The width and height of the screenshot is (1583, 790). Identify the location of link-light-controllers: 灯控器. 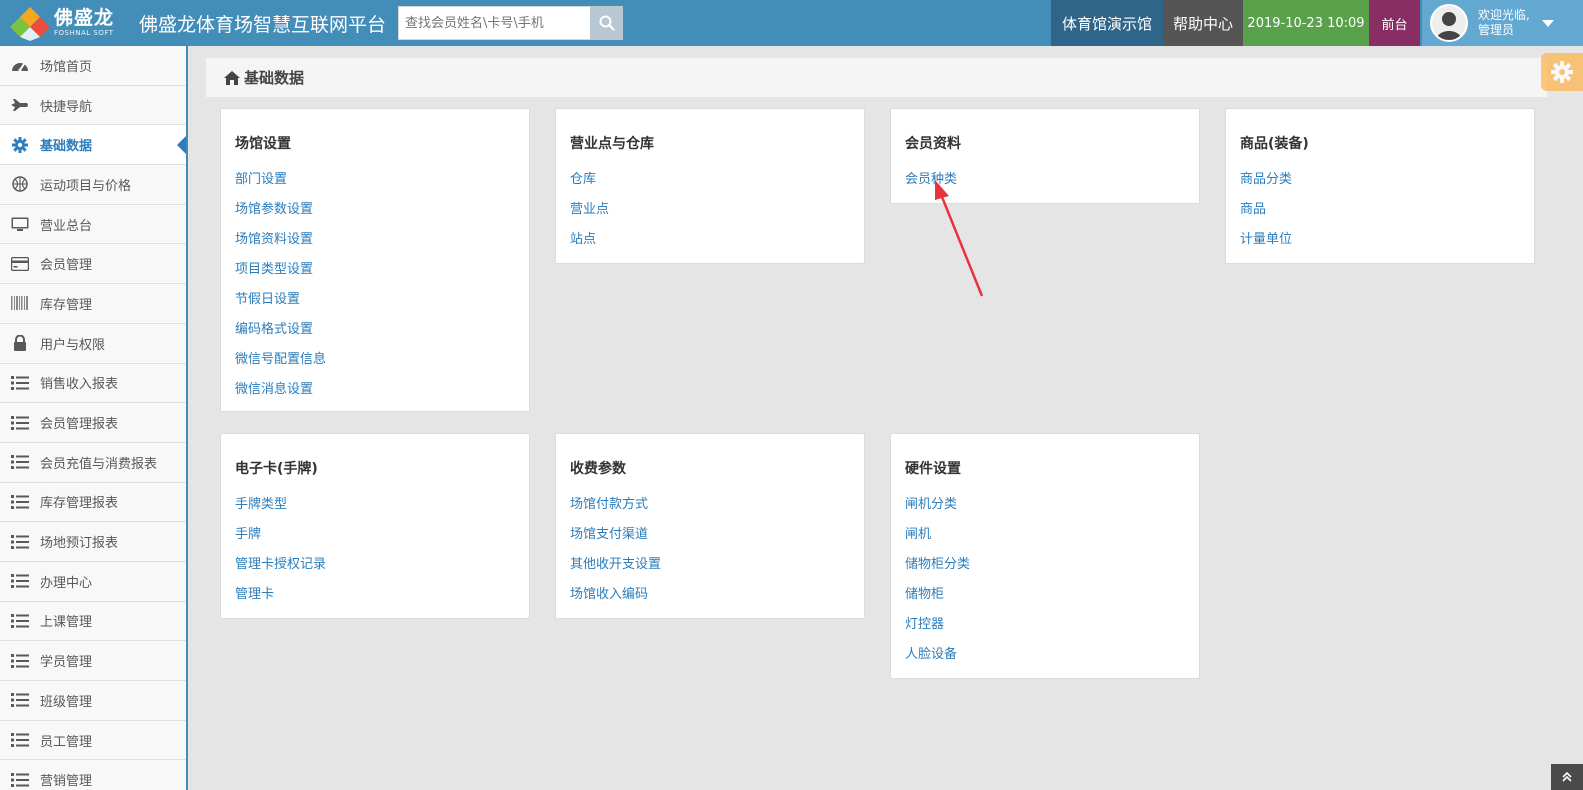
(1045, 625).